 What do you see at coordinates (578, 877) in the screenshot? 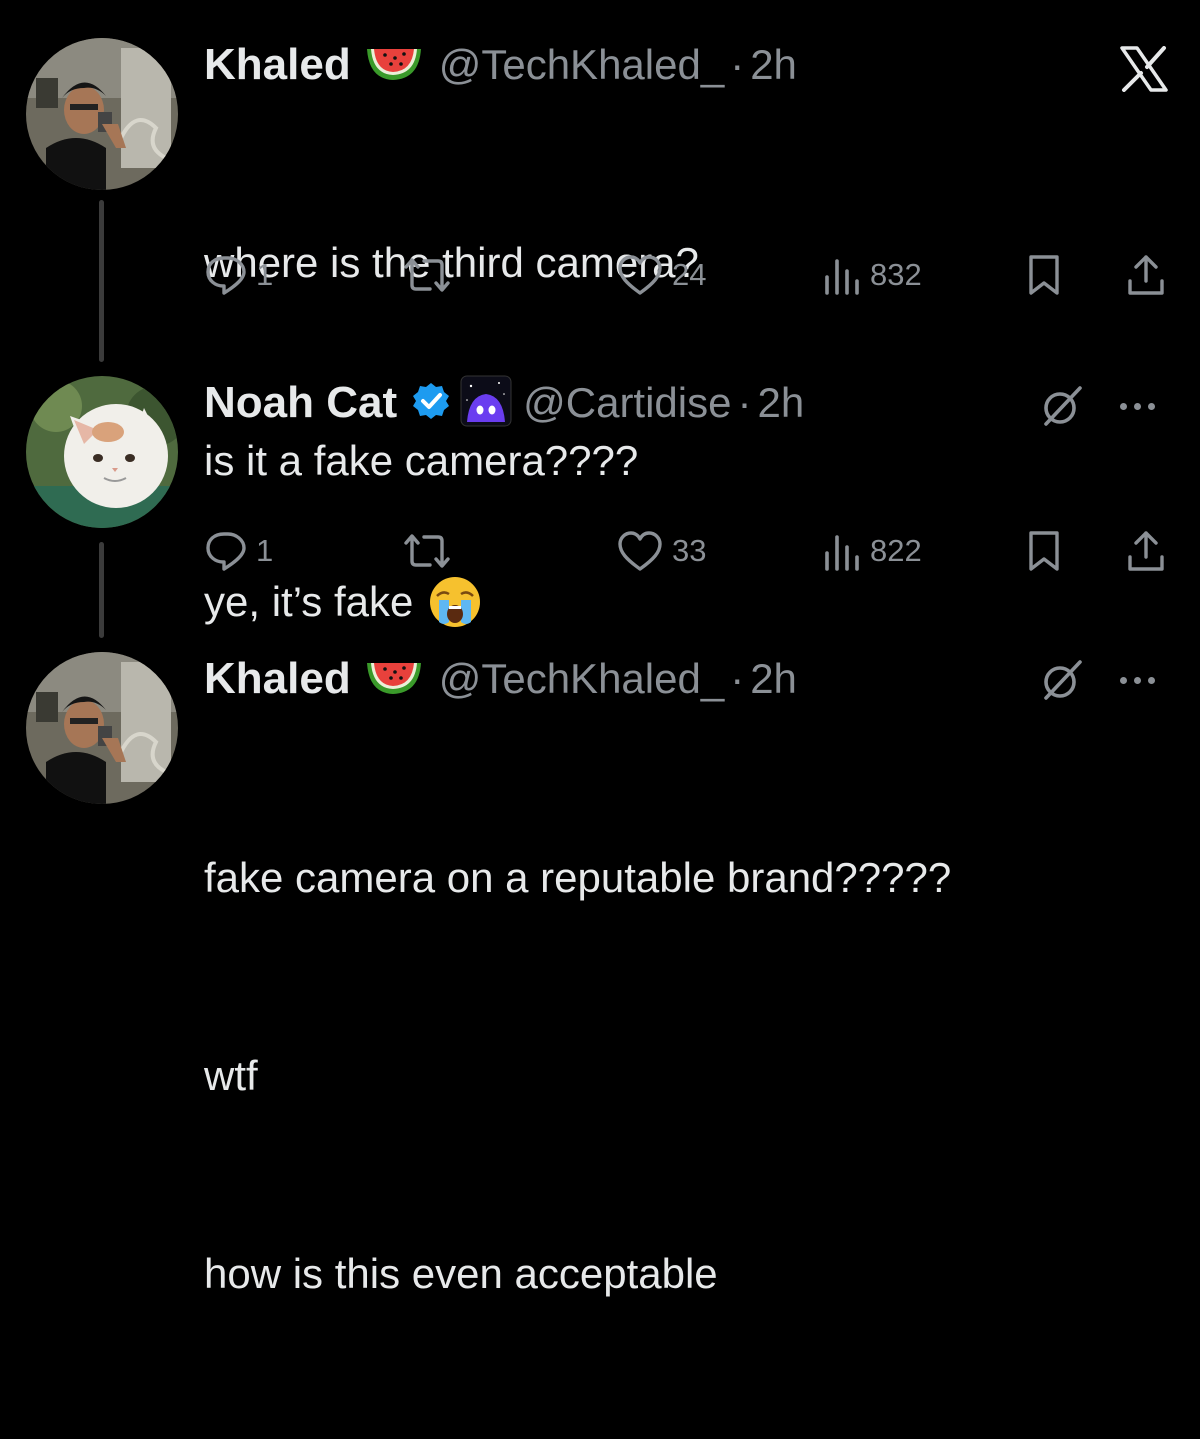
I see `tweet-line: fake camera on a reputable brand?????` at bounding box center [578, 877].